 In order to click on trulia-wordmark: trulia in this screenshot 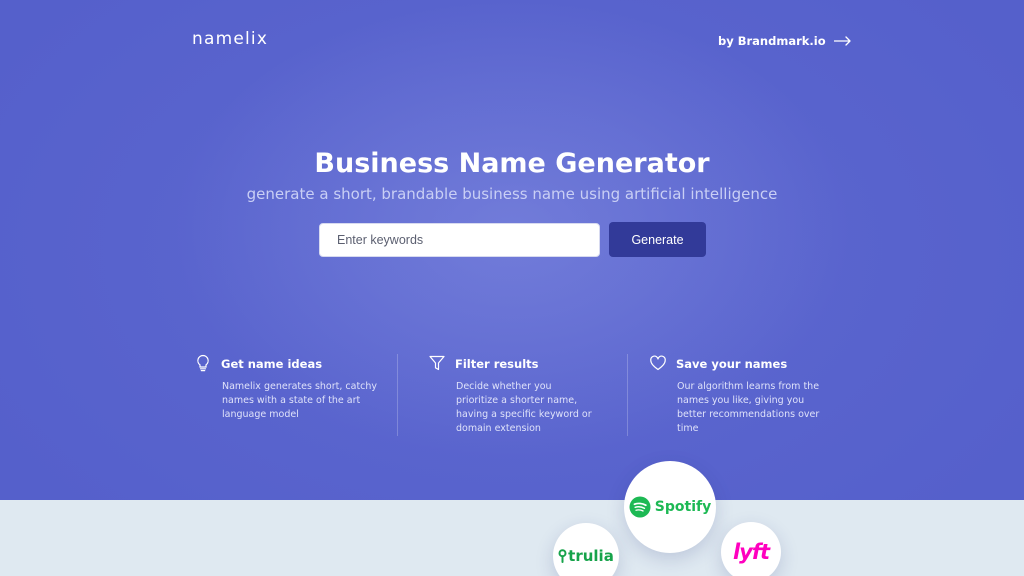, I will do `click(591, 556)`.